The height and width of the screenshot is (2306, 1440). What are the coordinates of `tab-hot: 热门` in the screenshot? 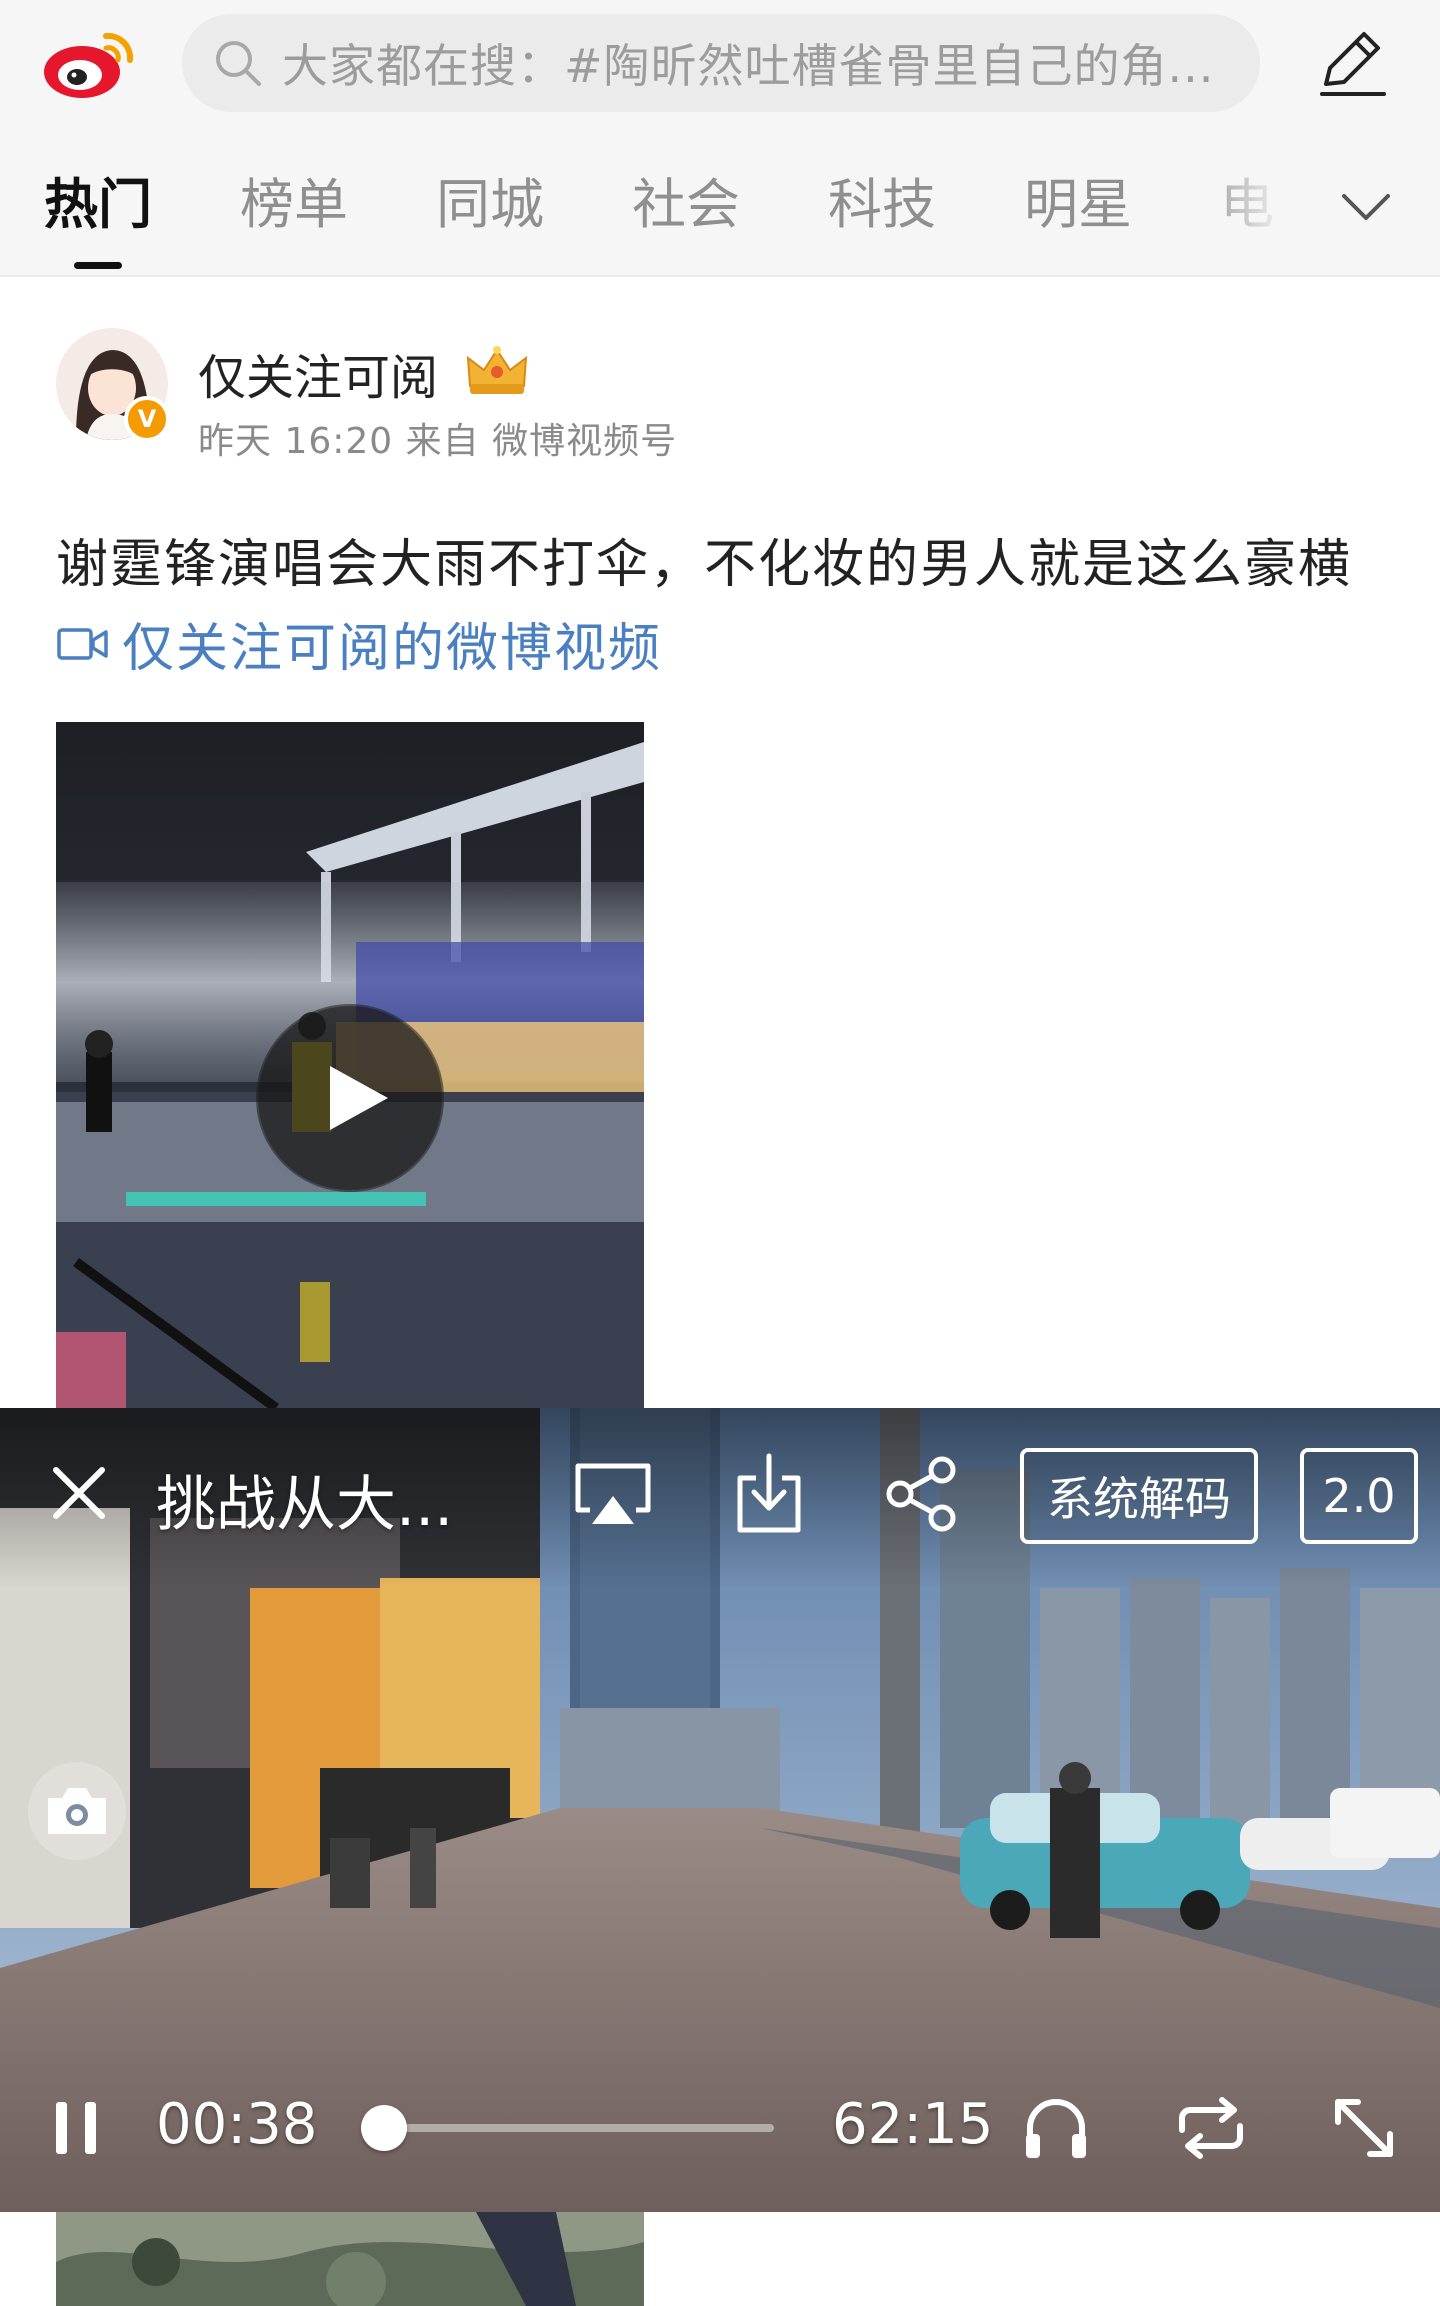 It's located at (98, 199).